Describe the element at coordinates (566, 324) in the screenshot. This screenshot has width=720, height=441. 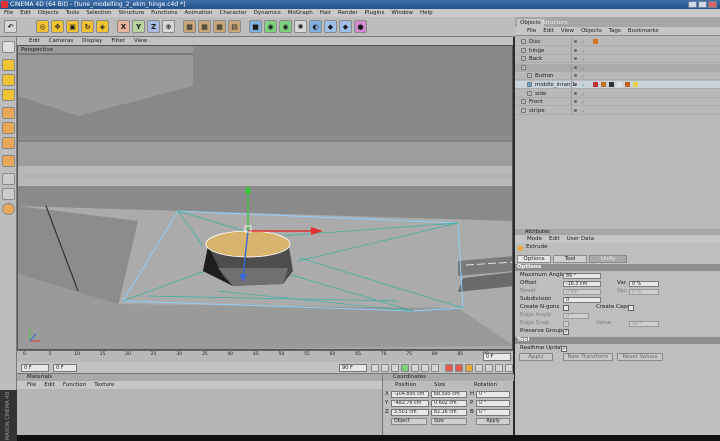
I see `edge-snap-checkbox` at that location.